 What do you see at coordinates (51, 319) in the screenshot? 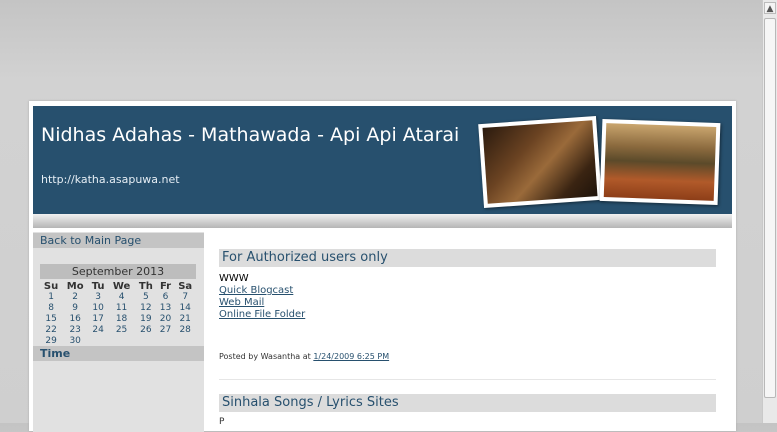
I see `calendar-day: 15` at bounding box center [51, 319].